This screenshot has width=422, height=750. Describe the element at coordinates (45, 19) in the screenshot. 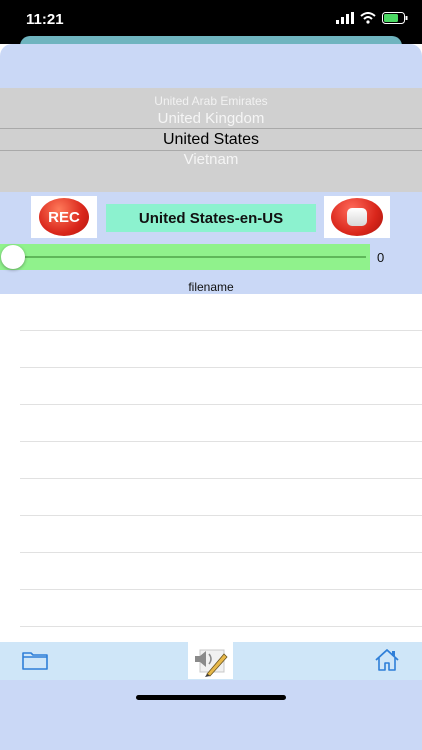

I see `status-time: 11:21` at that location.